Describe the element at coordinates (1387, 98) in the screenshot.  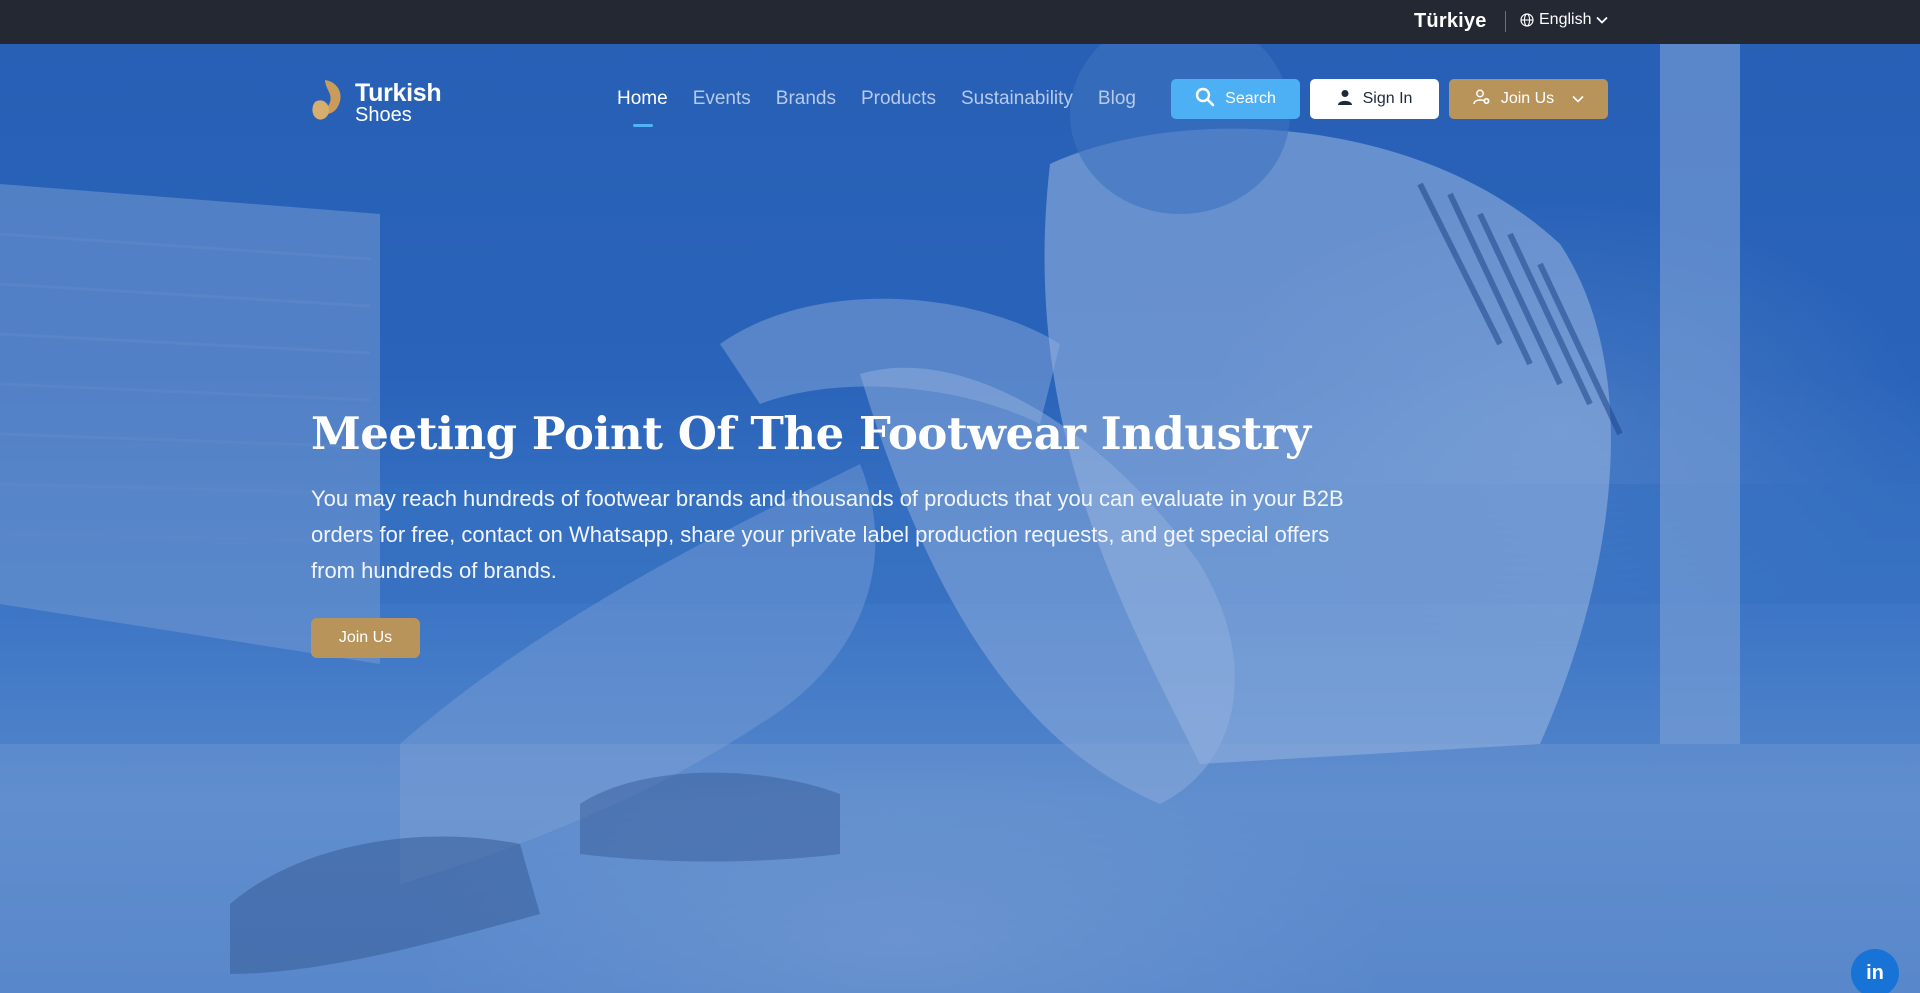
I see `sign-in-button-label: Sign In` at that location.